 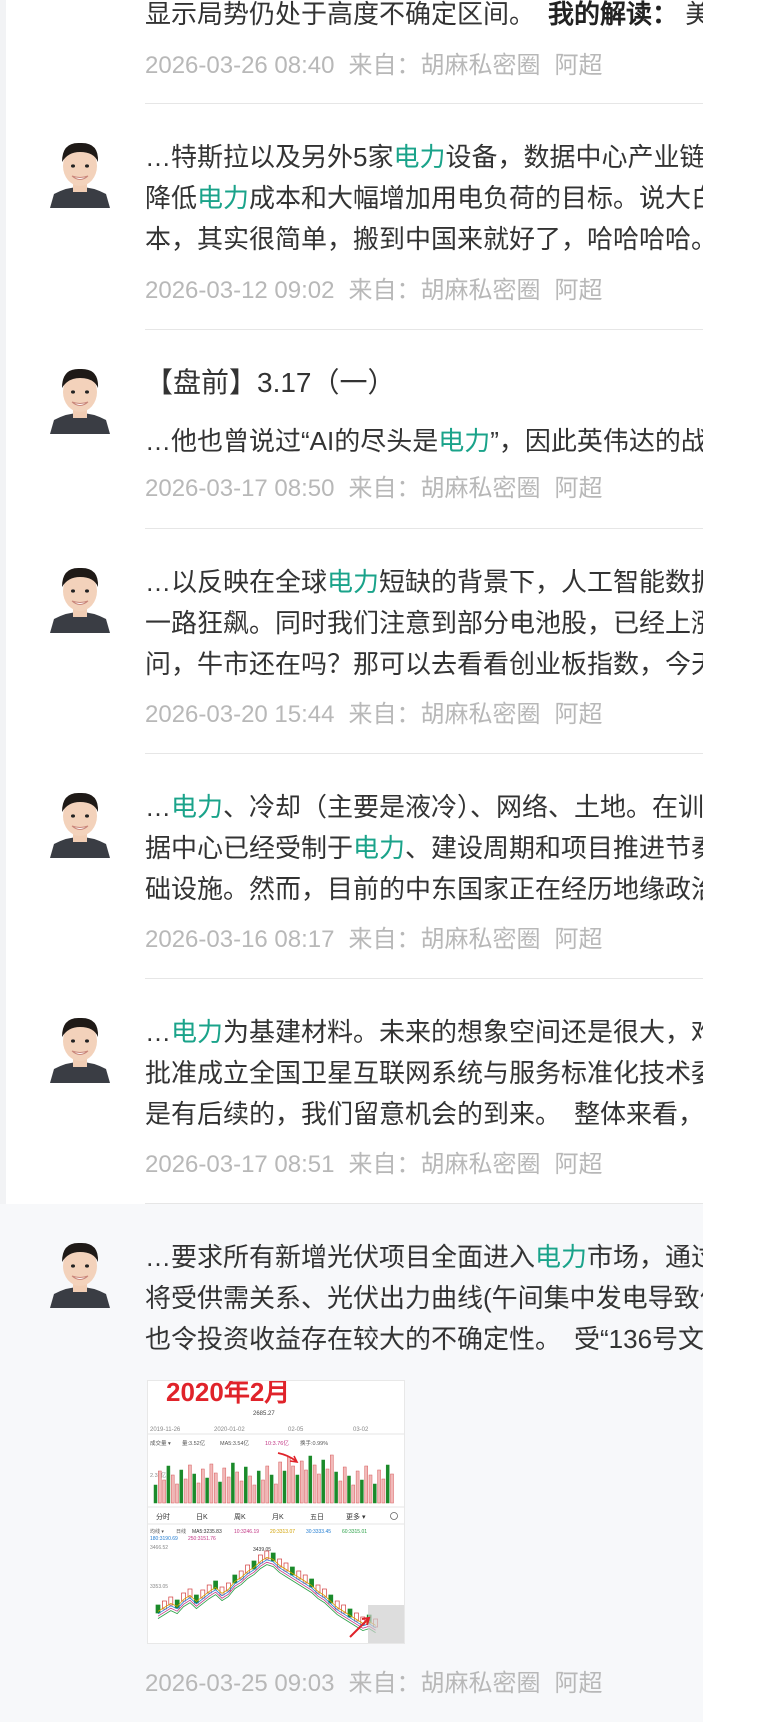 What do you see at coordinates (277, 1443) in the screenshot?
I see `image-volume-label: 10:3.76亿` at bounding box center [277, 1443].